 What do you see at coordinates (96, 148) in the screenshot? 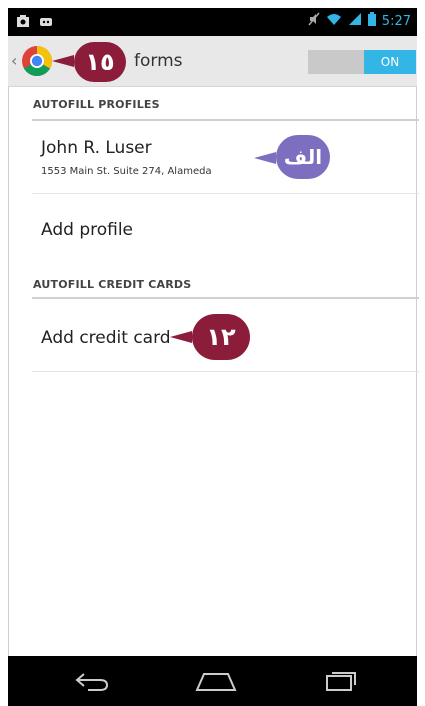
I see `profile-name: John R. Luser` at bounding box center [96, 148].